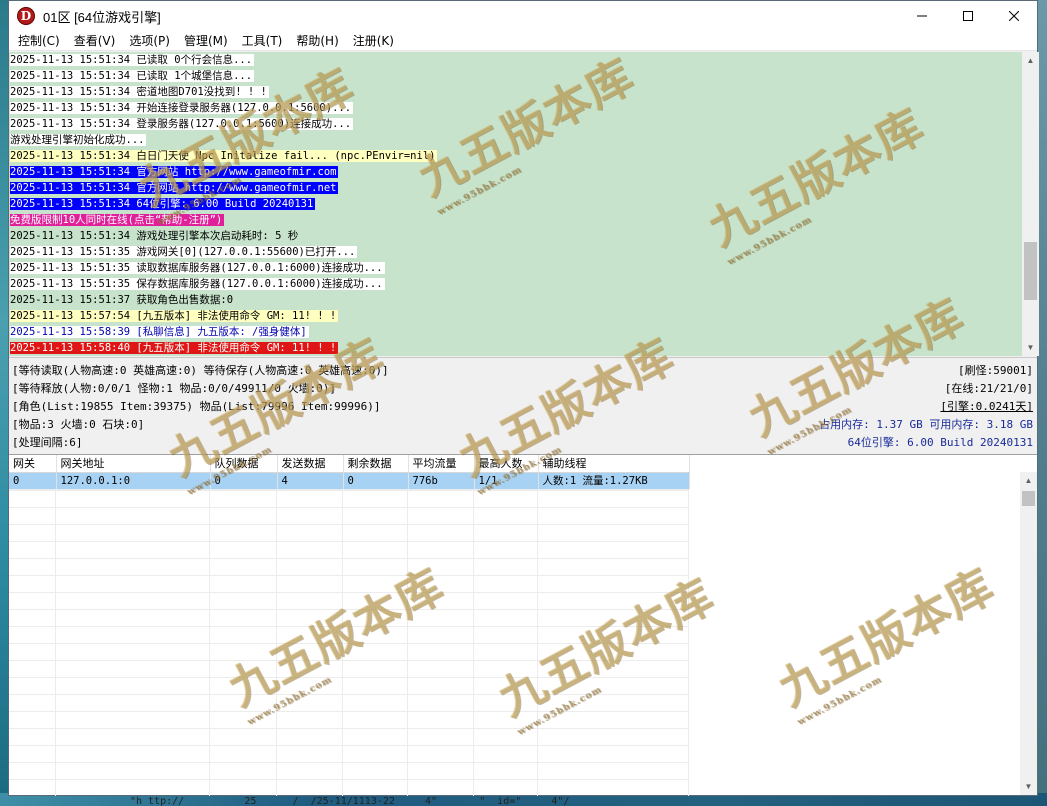 The image size is (1047, 806). I want to click on column-header-queue: 队列数据, so click(244, 464).